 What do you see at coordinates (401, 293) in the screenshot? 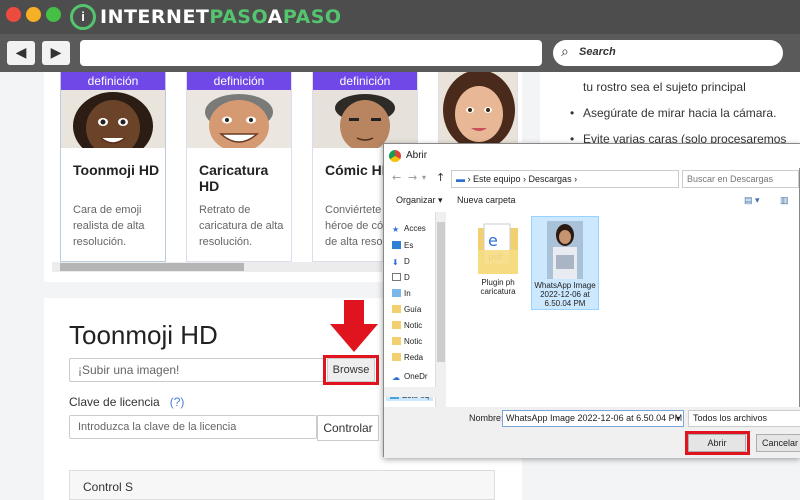
I see `nav-item-images: In` at bounding box center [401, 293].